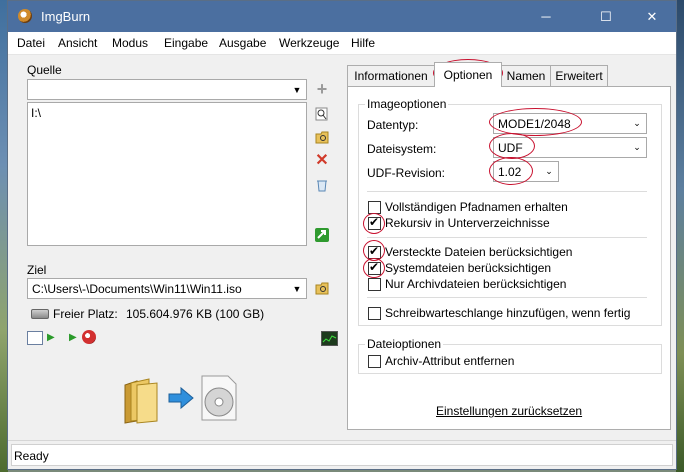  What do you see at coordinates (186, 43) in the screenshot?
I see `menu-eingabe: Eingabe` at bounding box center [186, 43].